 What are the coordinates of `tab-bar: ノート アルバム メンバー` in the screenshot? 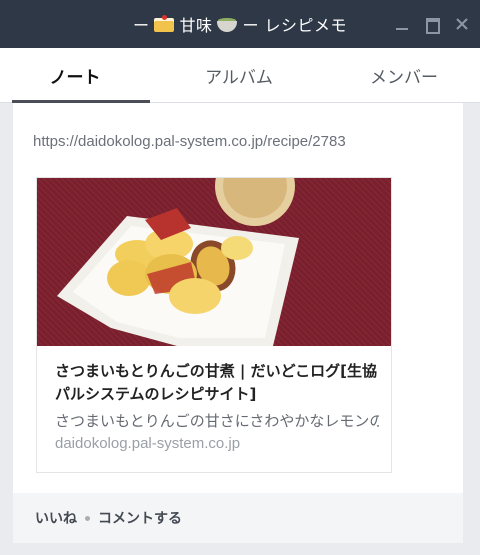 It's located at (240, 75).